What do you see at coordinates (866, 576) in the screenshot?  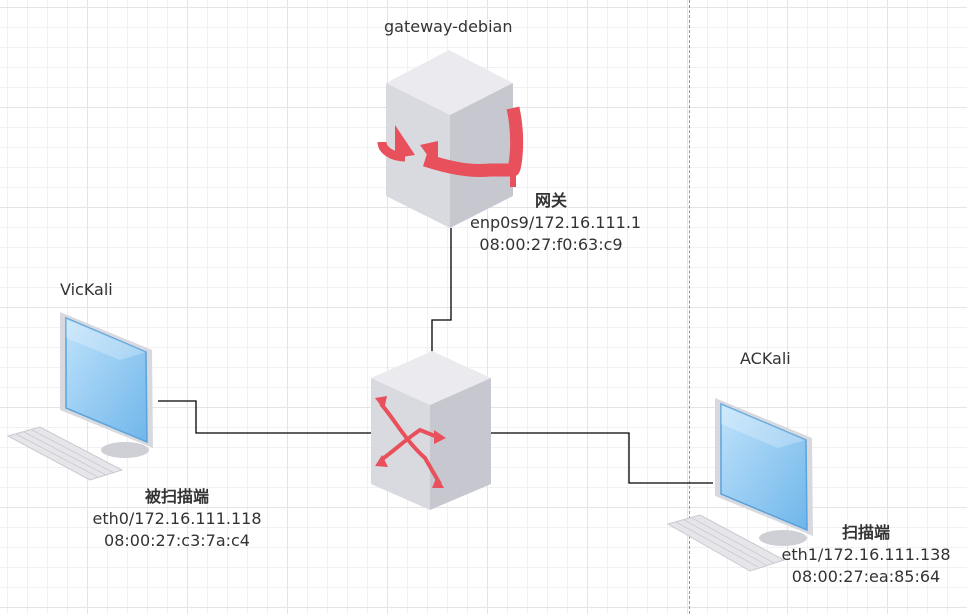 I see `attacker-mac-label: 08:00:27:ea:85:64` at bounding box center [866, 576].